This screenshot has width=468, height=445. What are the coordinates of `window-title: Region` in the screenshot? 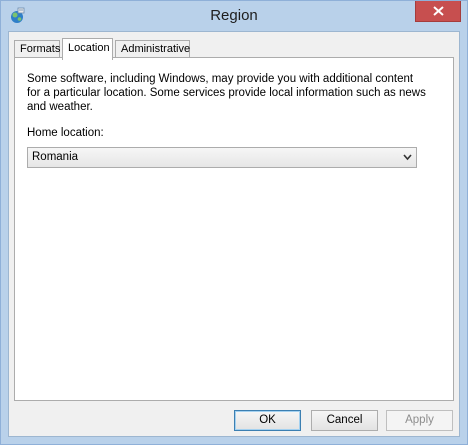 It's located at (234, 15).